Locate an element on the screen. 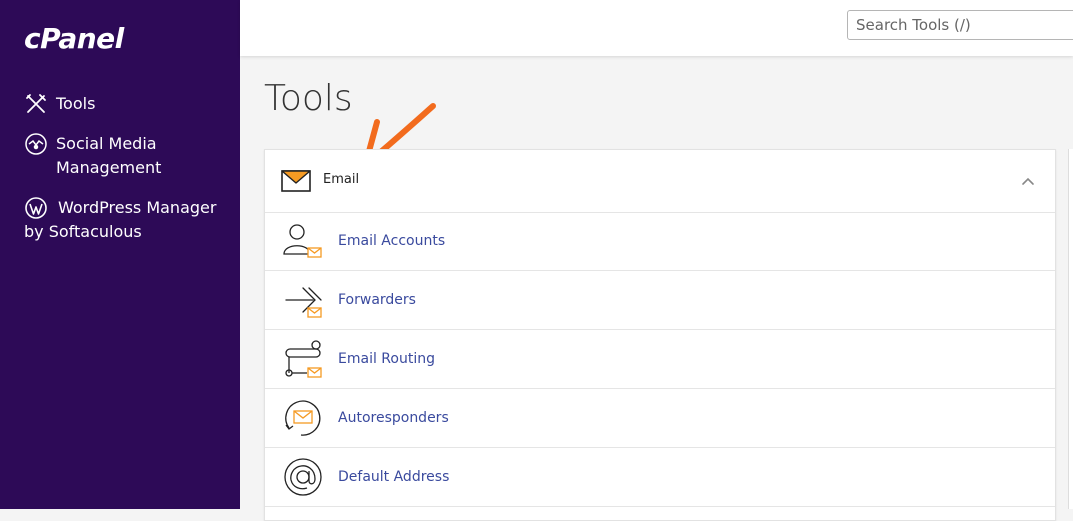 The image size is (1073, 521). email-routing-icon is located at coordinates (303, 359).